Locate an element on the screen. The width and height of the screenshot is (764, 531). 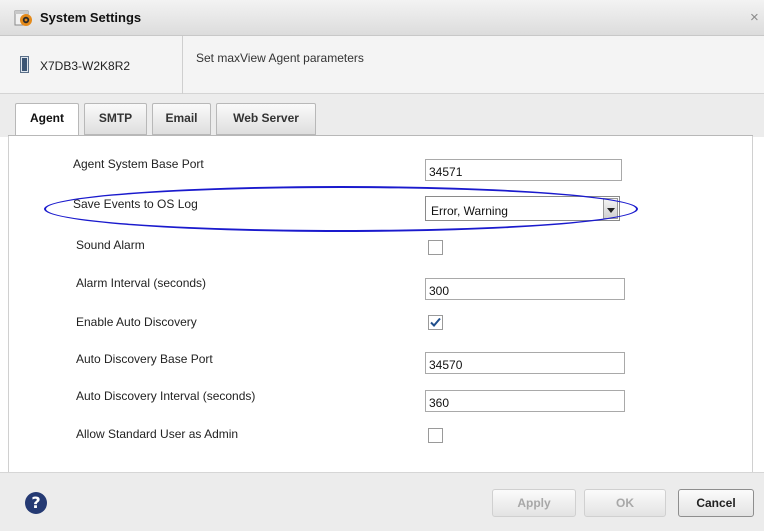
apply-button: Apply is located at coordinates (534, 503).